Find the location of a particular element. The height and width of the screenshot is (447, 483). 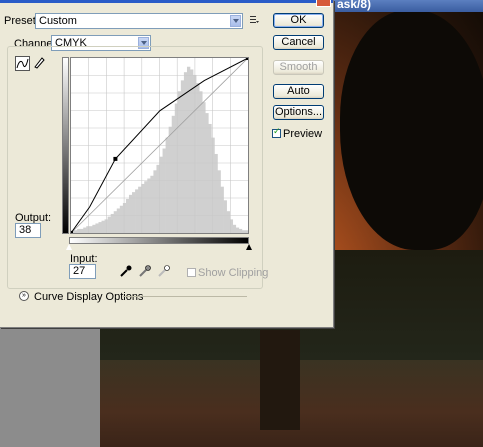

expand-icon: » is located at coordinates (24, 296).